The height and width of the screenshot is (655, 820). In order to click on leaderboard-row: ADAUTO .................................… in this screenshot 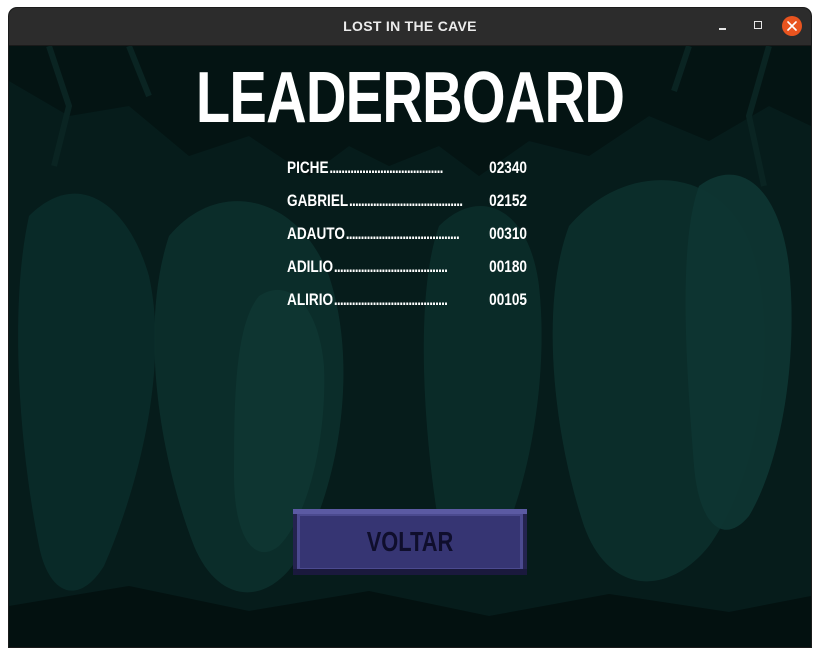, I will do `click(410, 238)`.